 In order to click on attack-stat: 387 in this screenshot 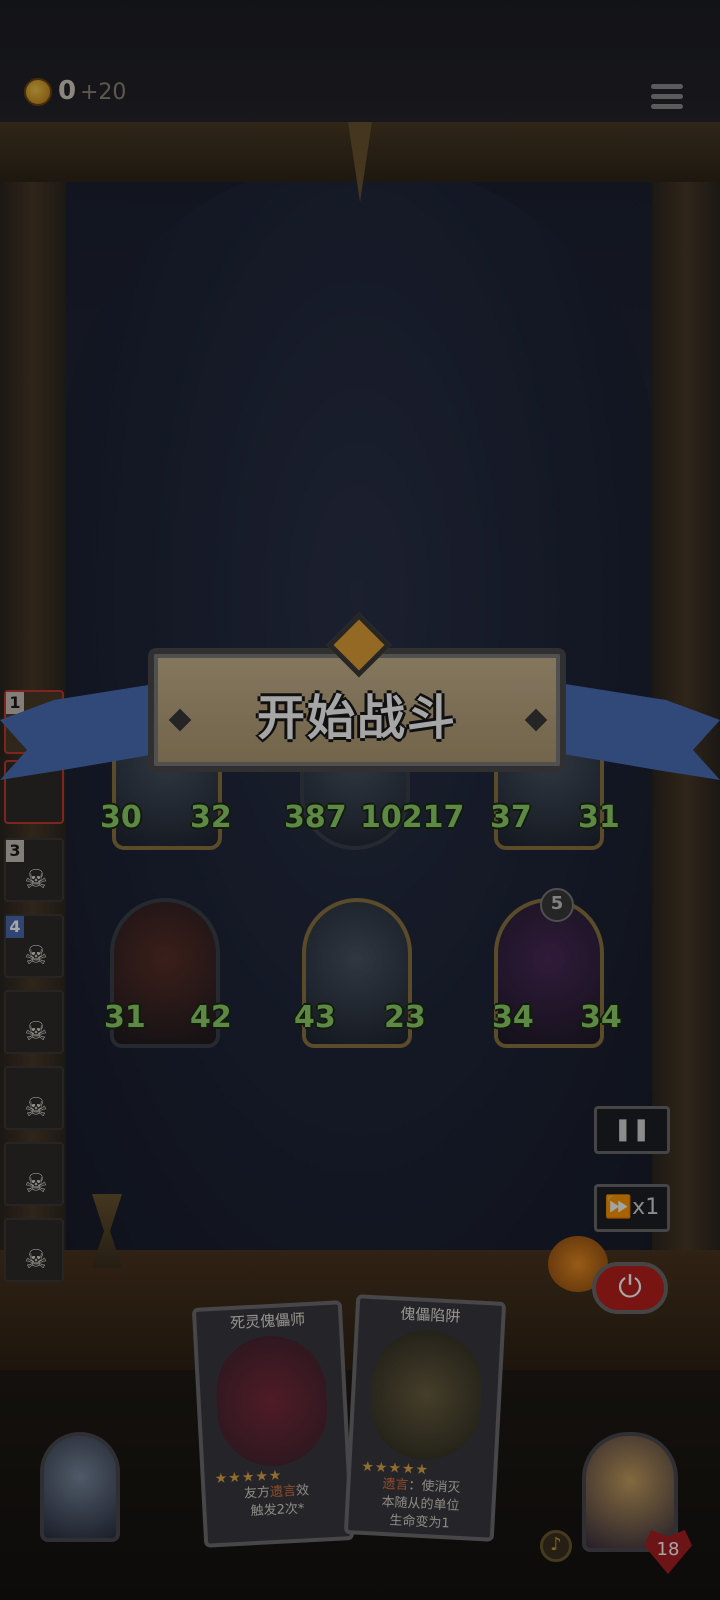, I will do `click(315, 817)`.